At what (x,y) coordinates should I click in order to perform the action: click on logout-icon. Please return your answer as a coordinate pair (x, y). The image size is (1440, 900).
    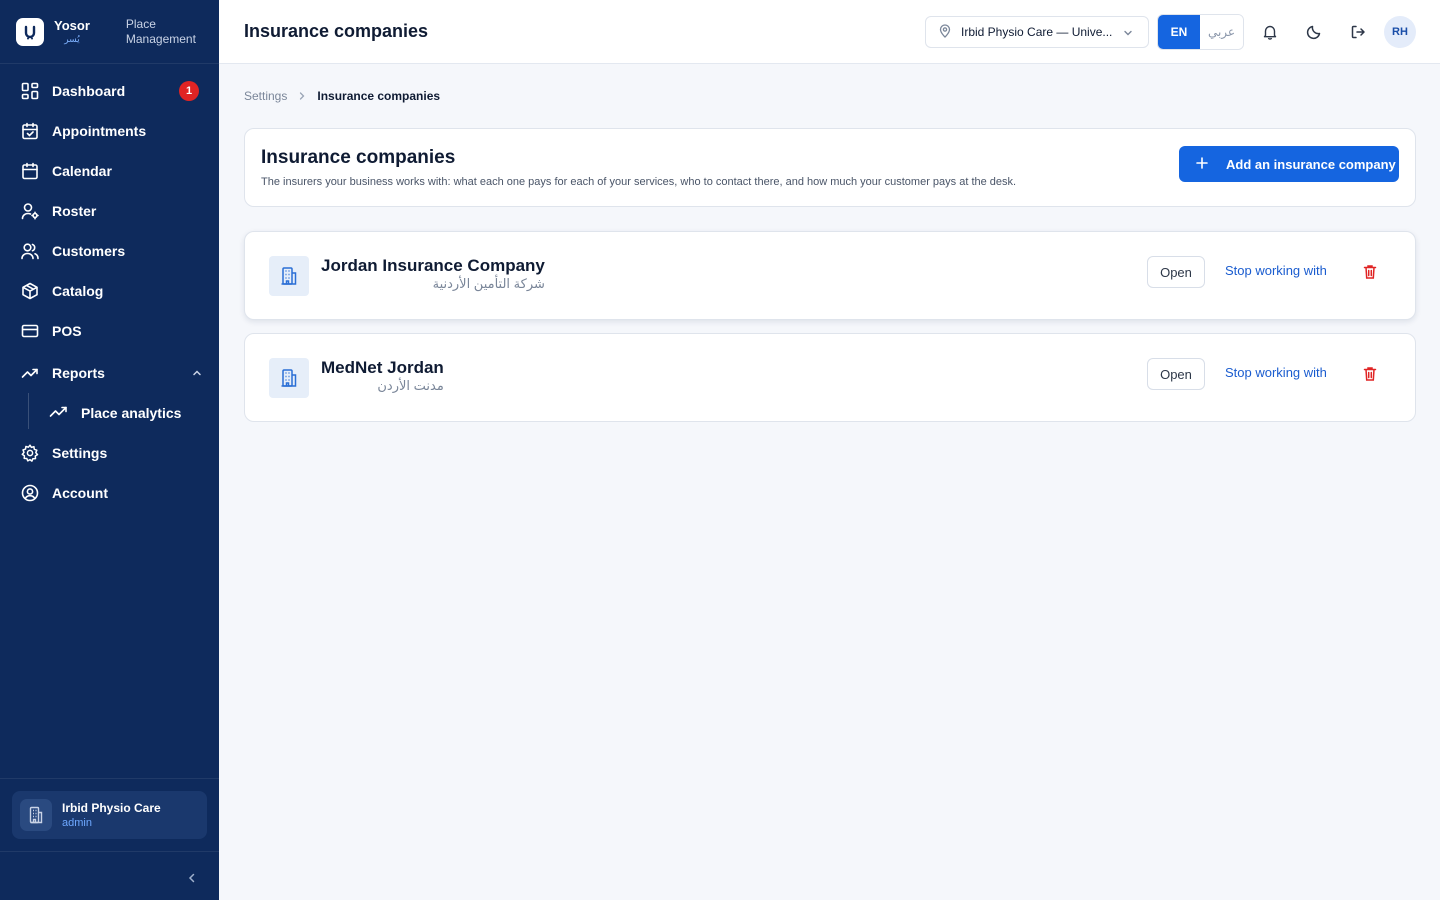
    Looking at the image, I should click on (1358, 32).